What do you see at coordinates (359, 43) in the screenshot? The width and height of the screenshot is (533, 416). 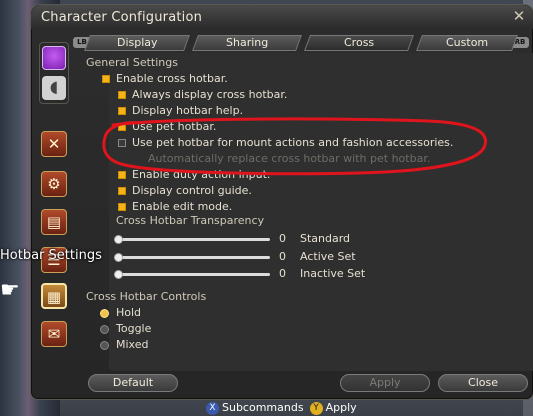 I see `tab-cross: Cross` at bounding box center [359, 43].